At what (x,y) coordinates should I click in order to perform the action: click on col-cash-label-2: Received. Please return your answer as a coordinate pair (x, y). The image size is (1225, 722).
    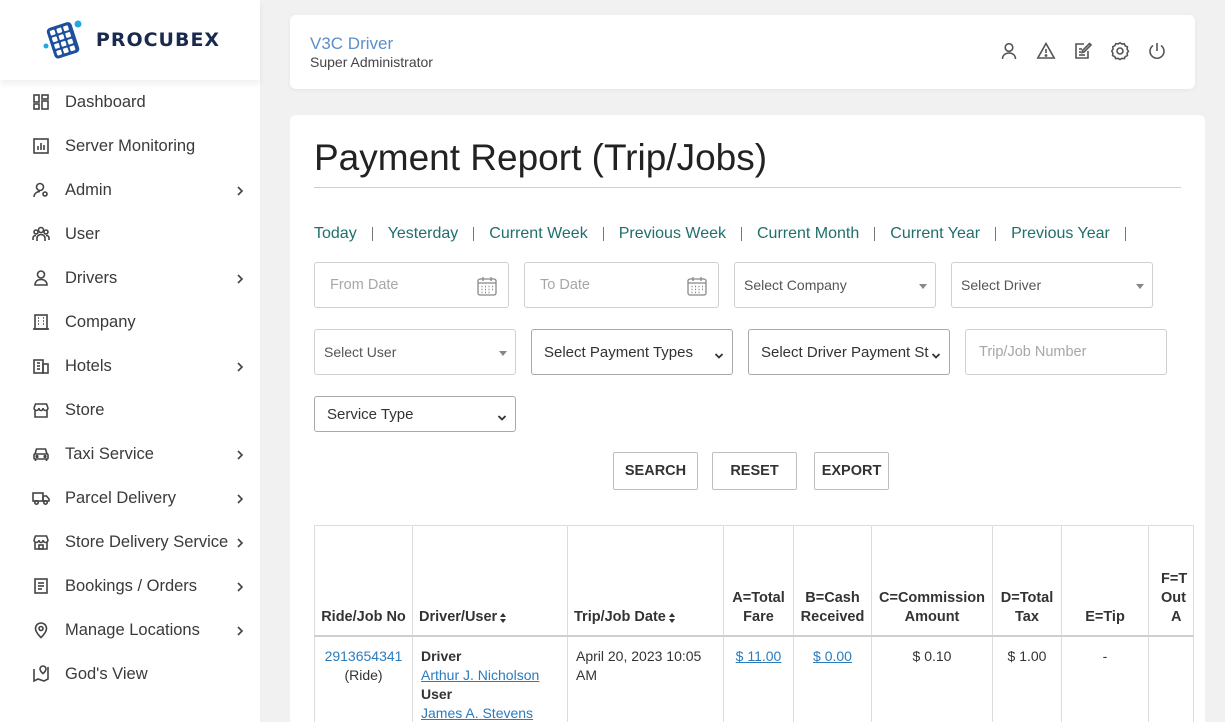
    Looking at the image, I should click on (832, 616).